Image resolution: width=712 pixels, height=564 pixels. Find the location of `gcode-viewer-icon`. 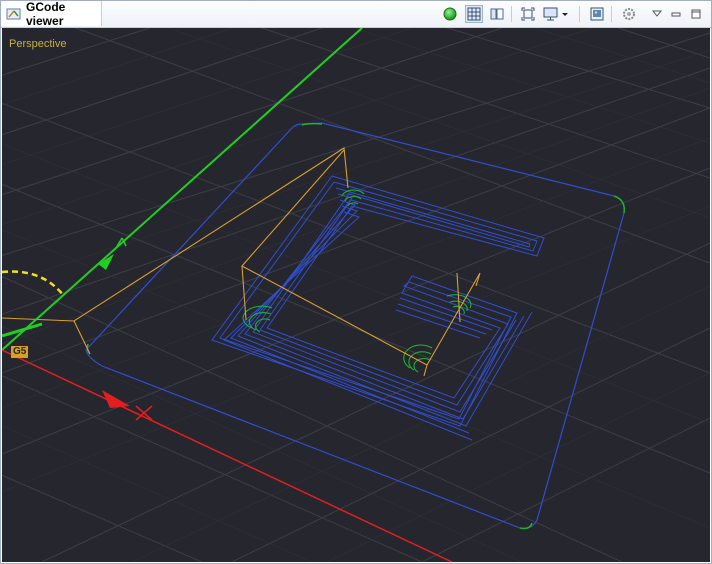

gcode-viewer-icon is located at coordinates (14, 14).